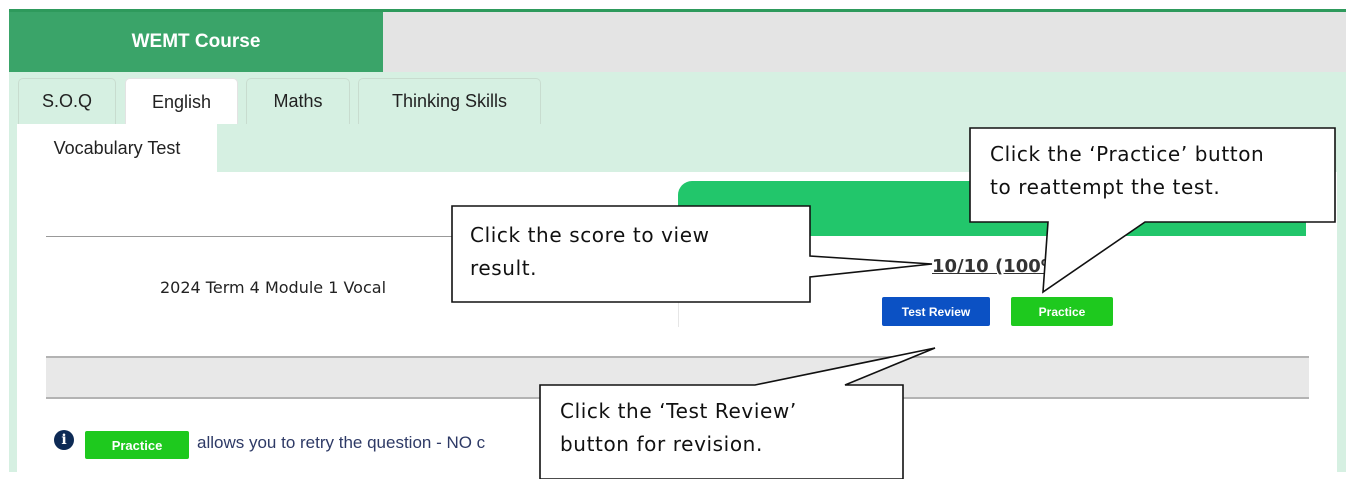 This screenshot has width=1356, height=479. I want to click on callout-review-line-1: Click the ‘Test Review’, so click(678, 411).